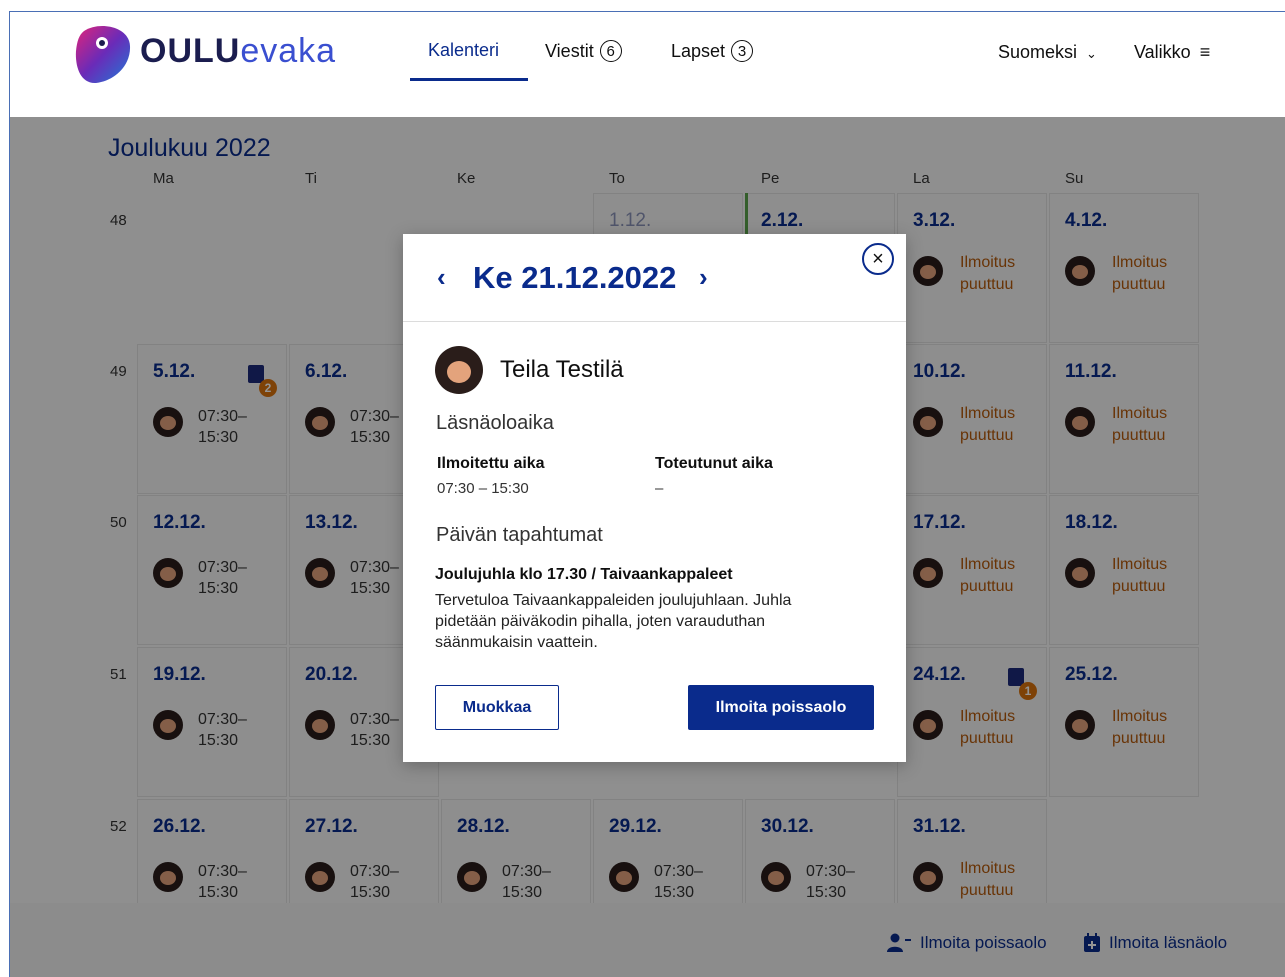 The width and height of the screenshot is (1285, 977). What do you see at coordinates (781, 707) in the screenshot?
I see `report-absence-button: Ilmoita poissaolo` at bounding box center [781, 707].